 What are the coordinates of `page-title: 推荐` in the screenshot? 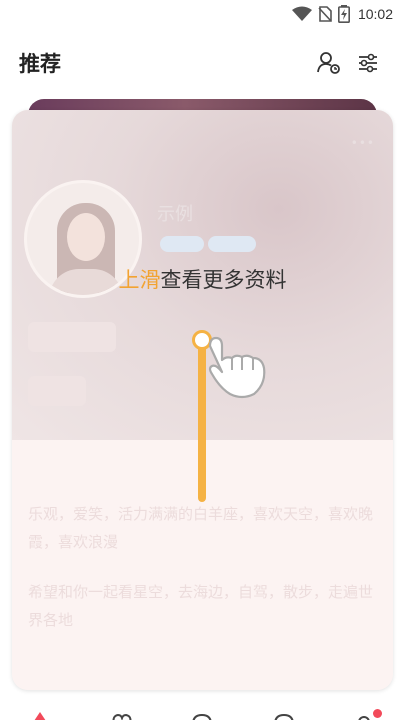 It's located at (40, 64).